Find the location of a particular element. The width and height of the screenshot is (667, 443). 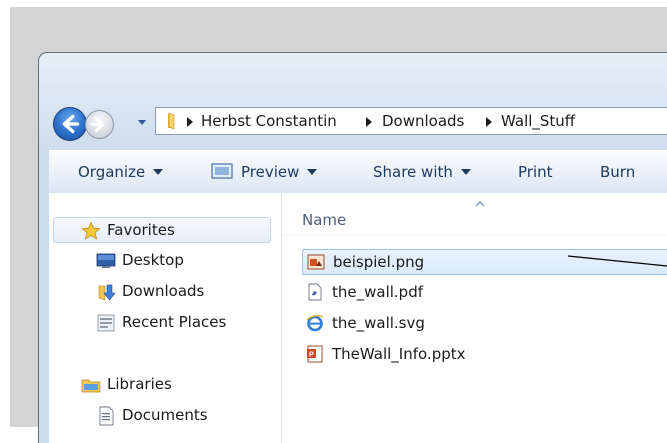

back-button is located at coordinates (70, 124).